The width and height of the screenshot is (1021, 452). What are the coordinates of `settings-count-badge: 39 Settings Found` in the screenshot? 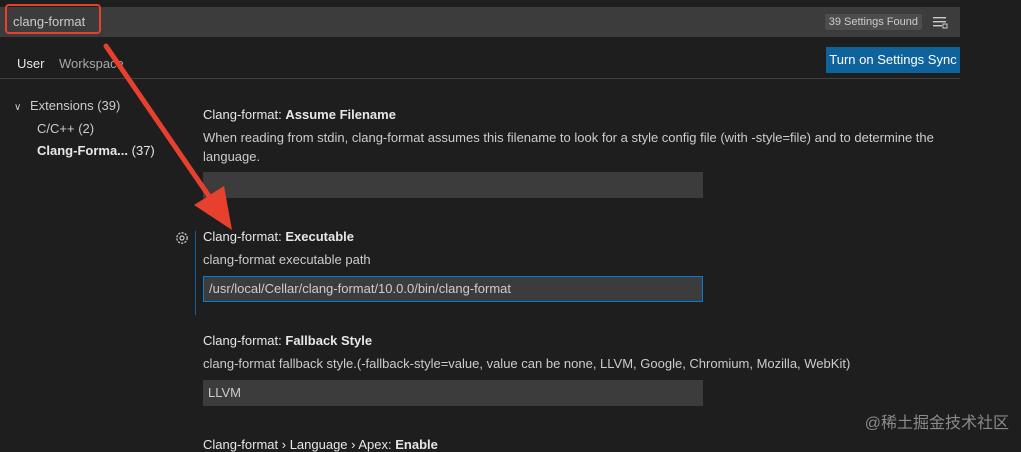 It's located at (873, 22).